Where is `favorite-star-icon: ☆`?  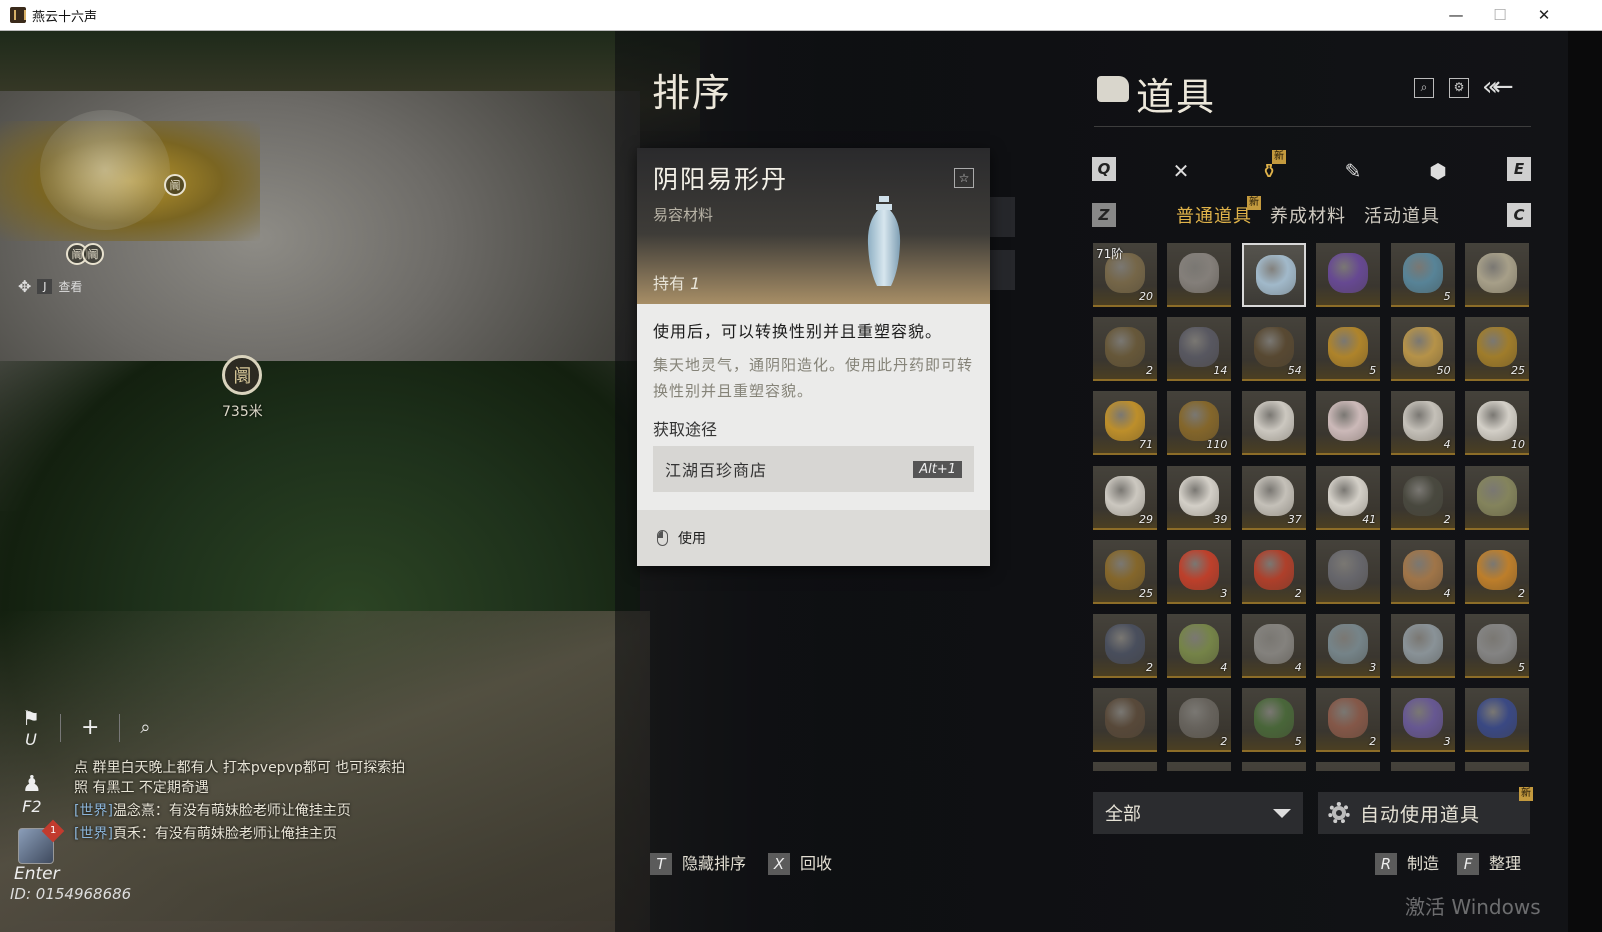 favorite-star-icon: ☆ is located at coordinates (964, 178).